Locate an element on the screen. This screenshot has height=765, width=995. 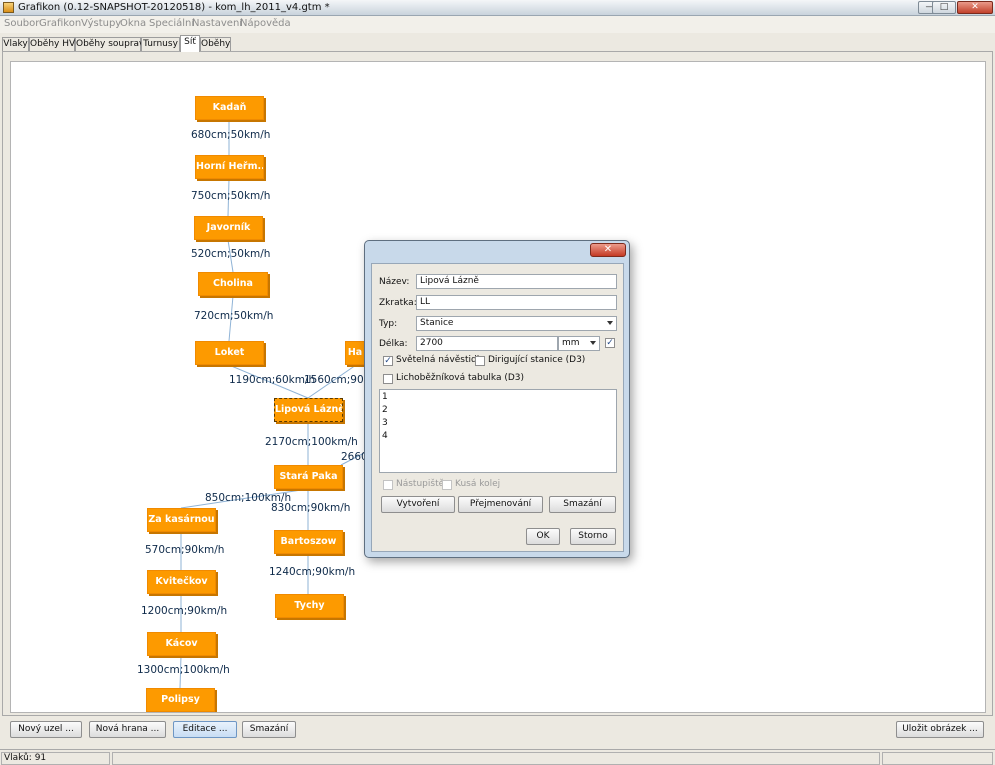
length-unit-value: mm is located at coordinates (571, 343).